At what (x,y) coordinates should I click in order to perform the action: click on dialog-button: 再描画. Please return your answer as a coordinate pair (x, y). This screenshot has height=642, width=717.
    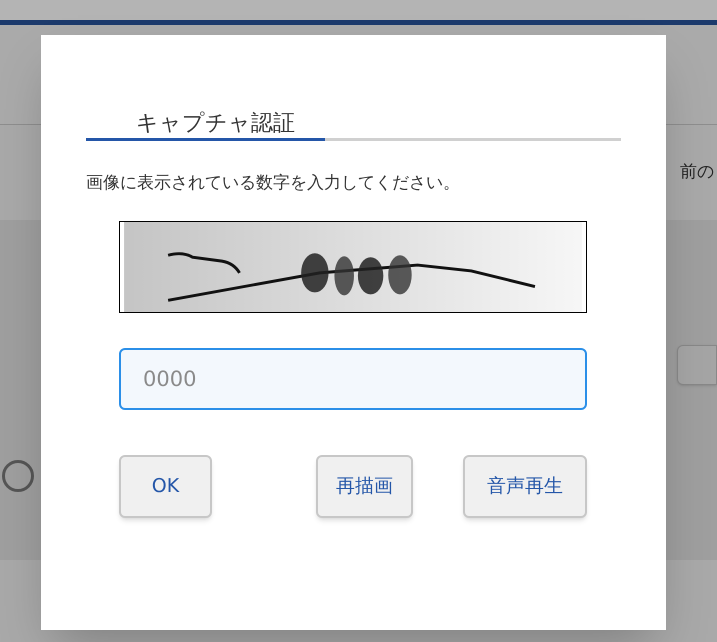
    Looking at the image, I should click on (364, 486).